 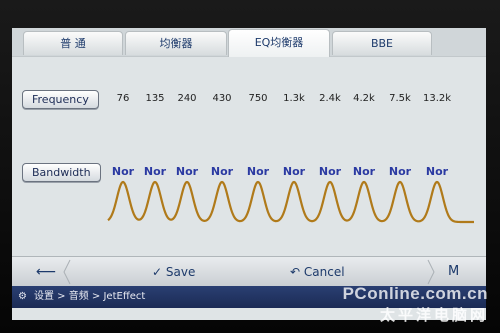 What do you see at coordinates (249, 271) in the screenshot?
I see `bottom-toolbar: ⟵ ✓ Save ↶ Cancel M` at bounding box center [249, 271].